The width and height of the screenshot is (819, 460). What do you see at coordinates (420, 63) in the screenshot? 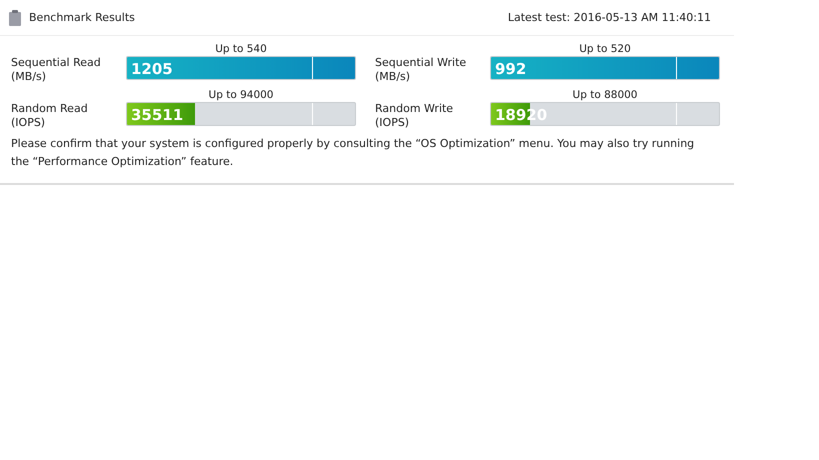
I see `metric-name: Sequential Write` at bounding box center [420, 63].